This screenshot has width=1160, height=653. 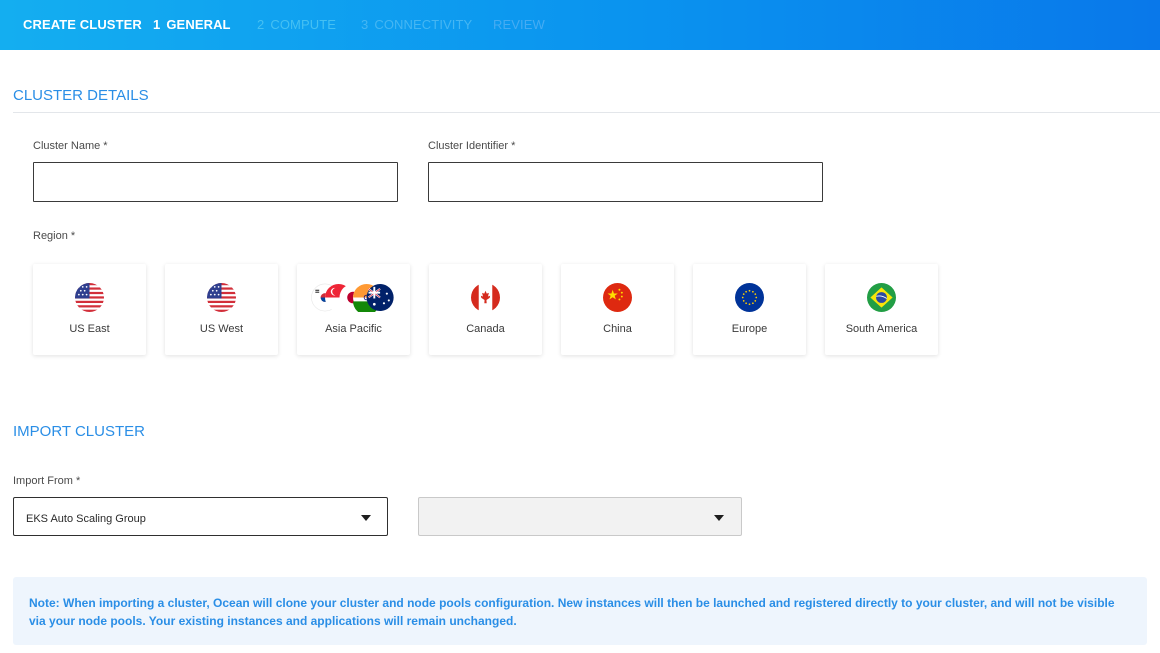 I want to click on step-label: CONNECTIVITY, so click(x=423, y=24).